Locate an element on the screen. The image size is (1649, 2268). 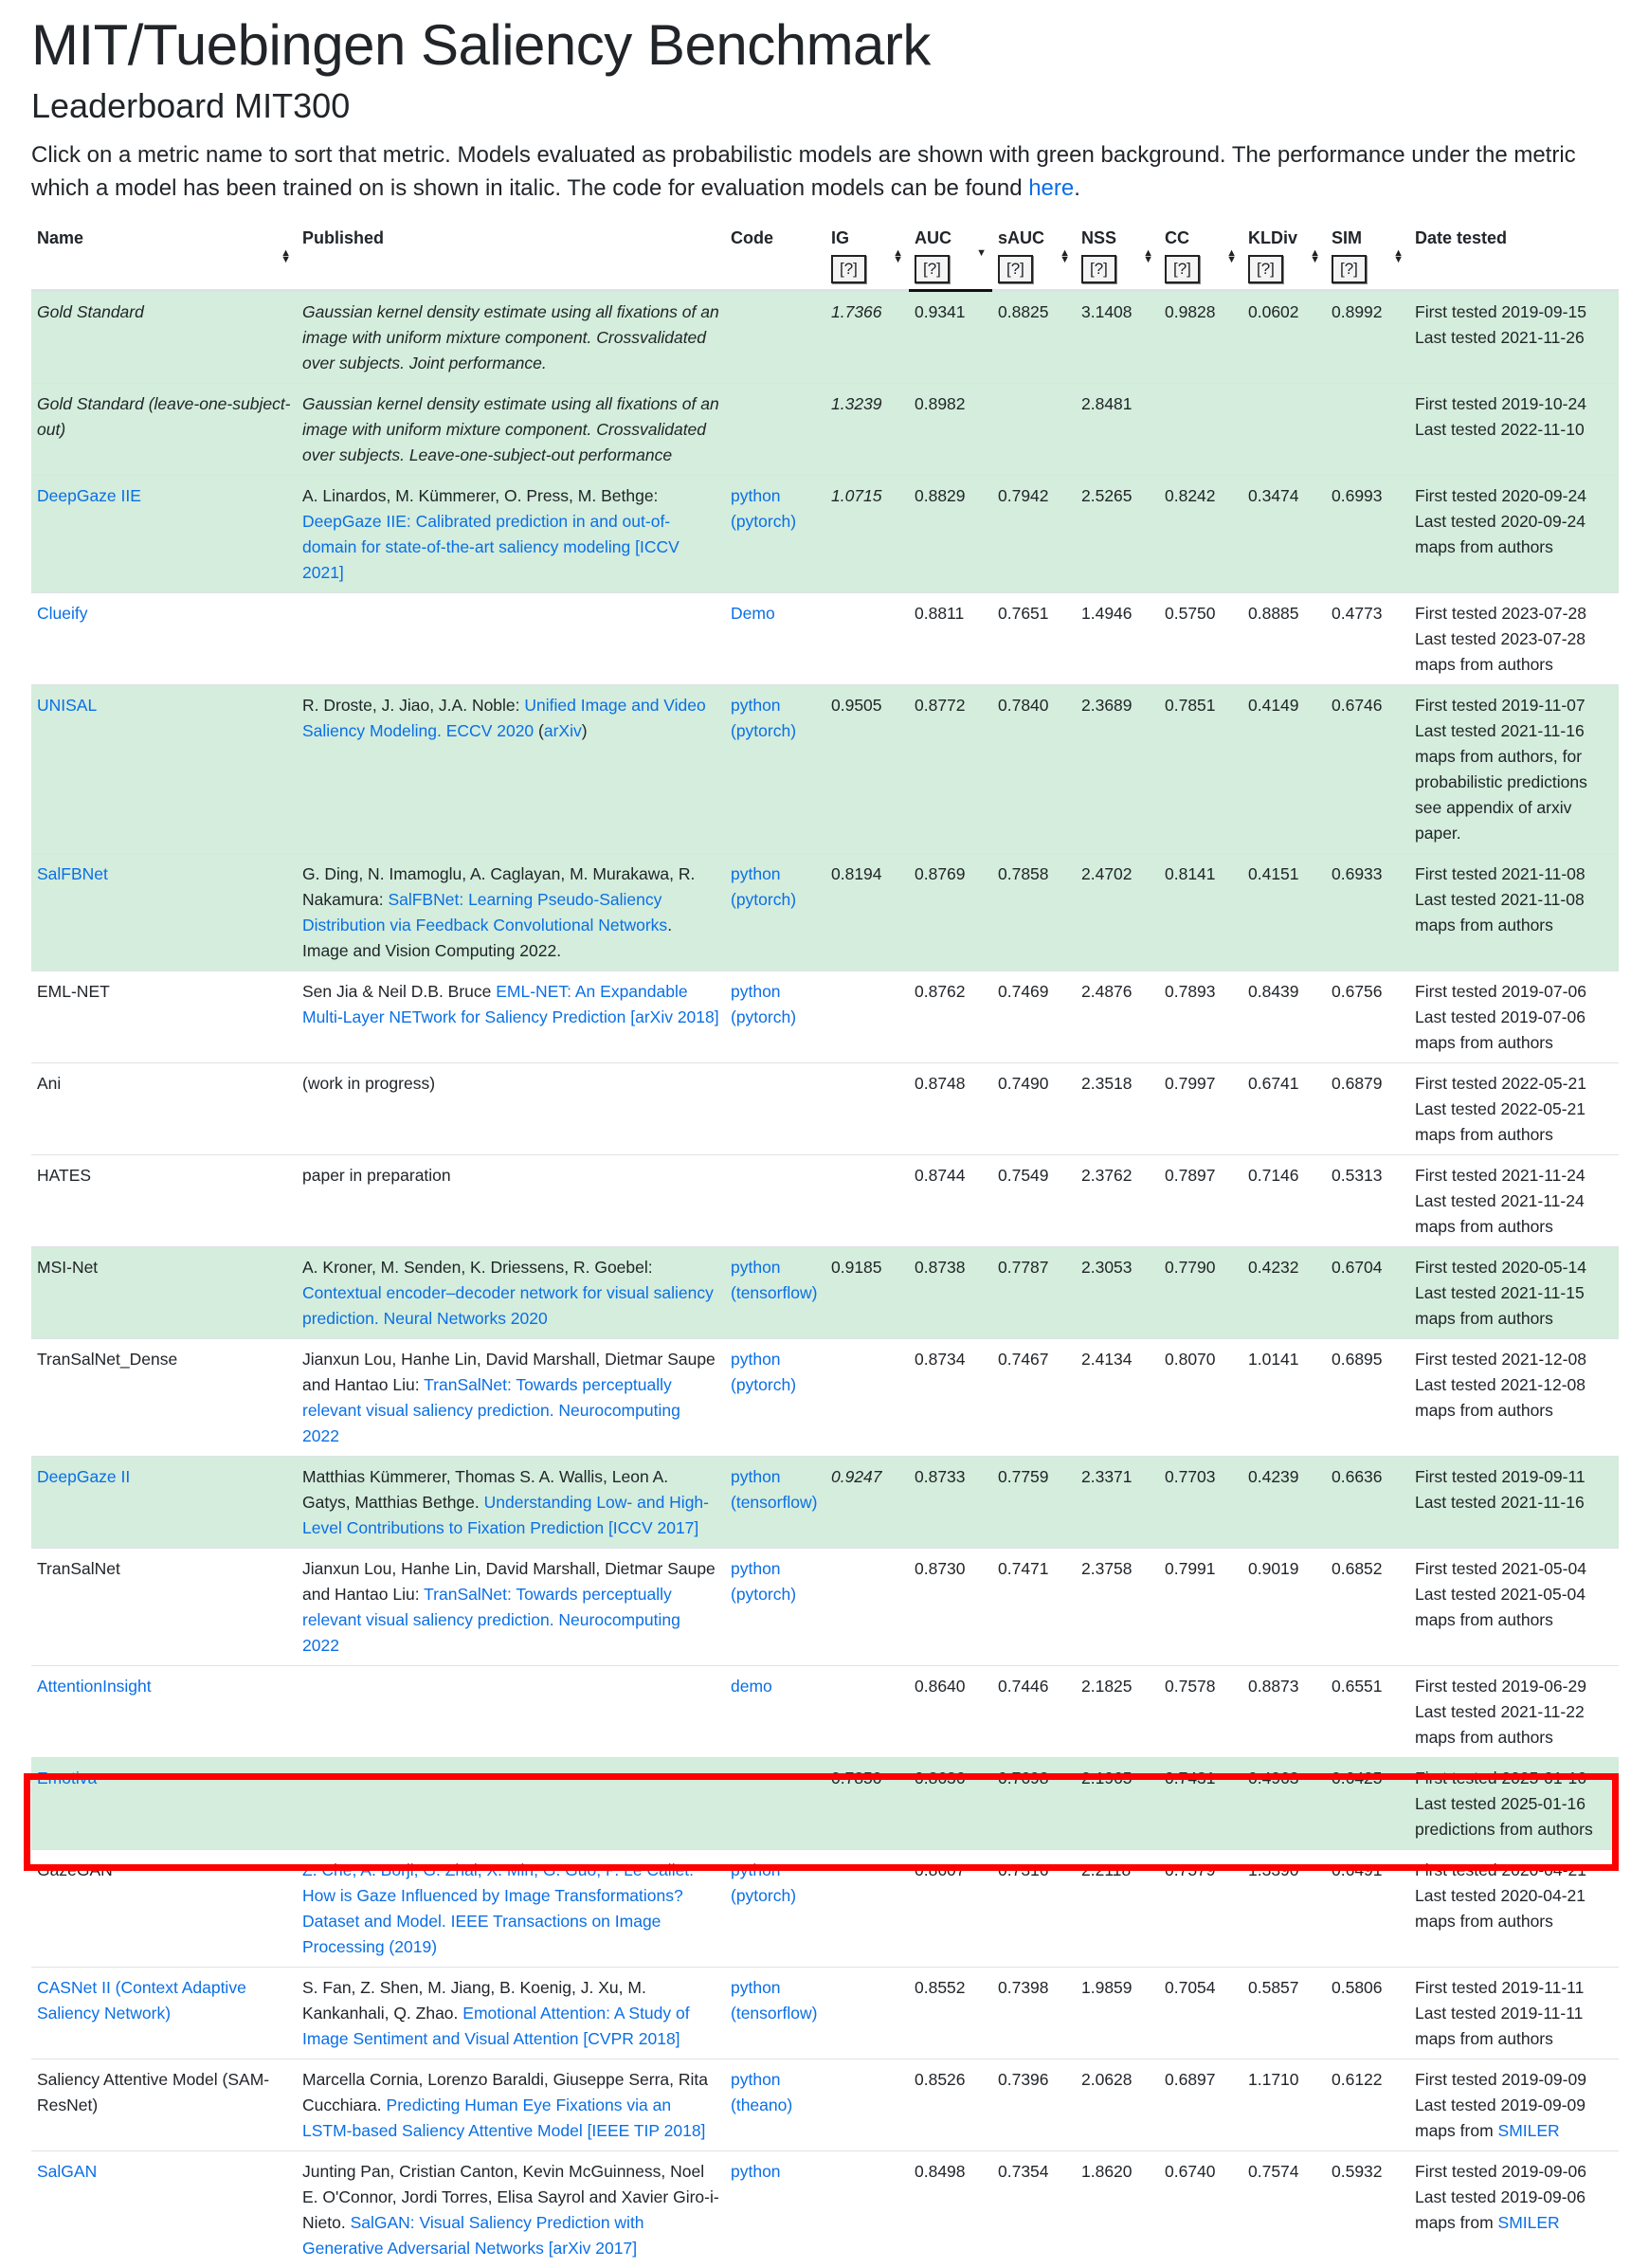
date-text: Last tested 2020-09-24 is located at coordinates (1501, 521).